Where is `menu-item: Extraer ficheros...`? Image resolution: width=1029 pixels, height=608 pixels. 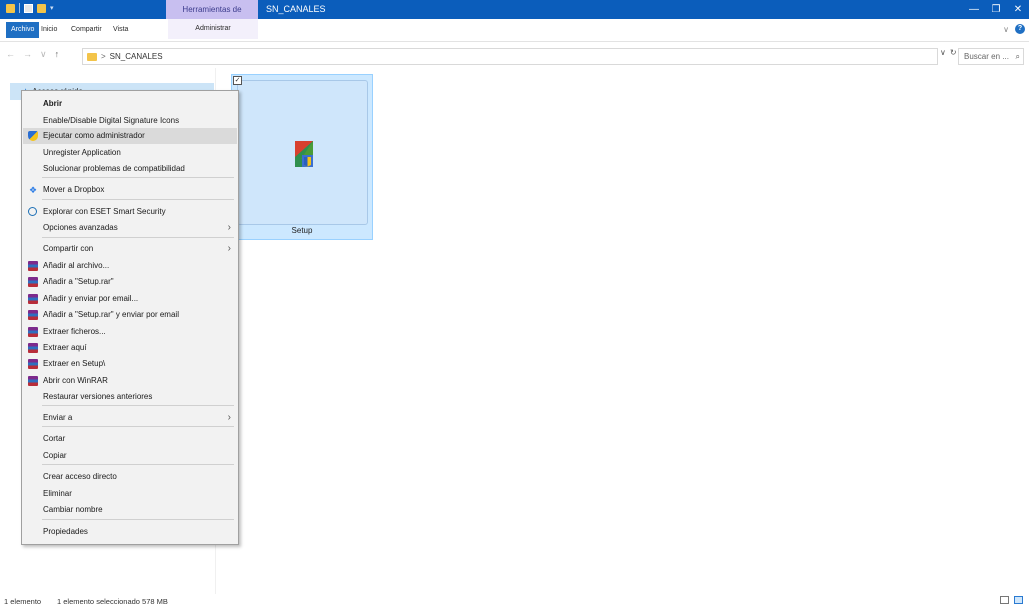 menu-item: Extraer ficheros... is located at coordinates (130, 332).